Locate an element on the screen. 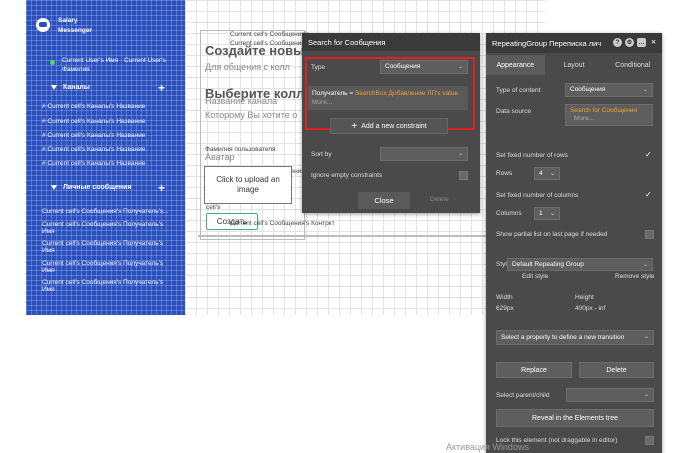 This screenshot has height=453, width=690. delete-element-label: Delete is located at coordinates (616, 370).